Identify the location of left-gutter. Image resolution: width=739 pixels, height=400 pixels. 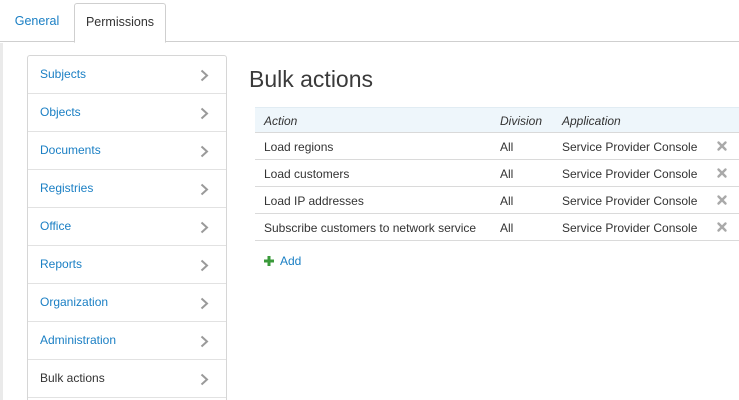
(1, 221).